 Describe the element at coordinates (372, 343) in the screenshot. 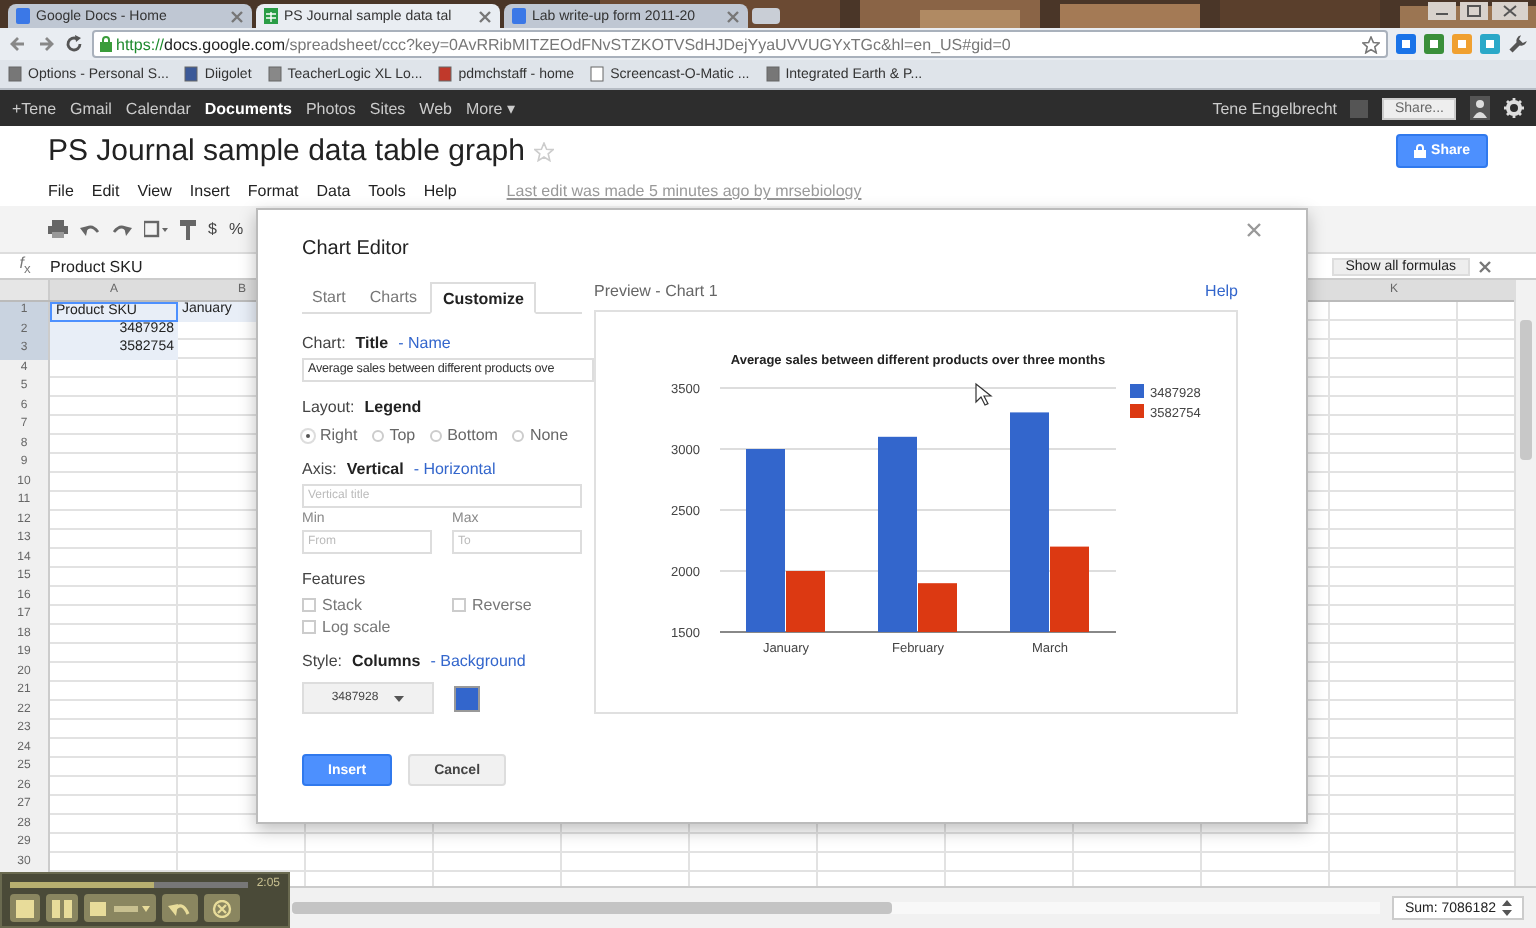

I see `option-link: Title` at that location.